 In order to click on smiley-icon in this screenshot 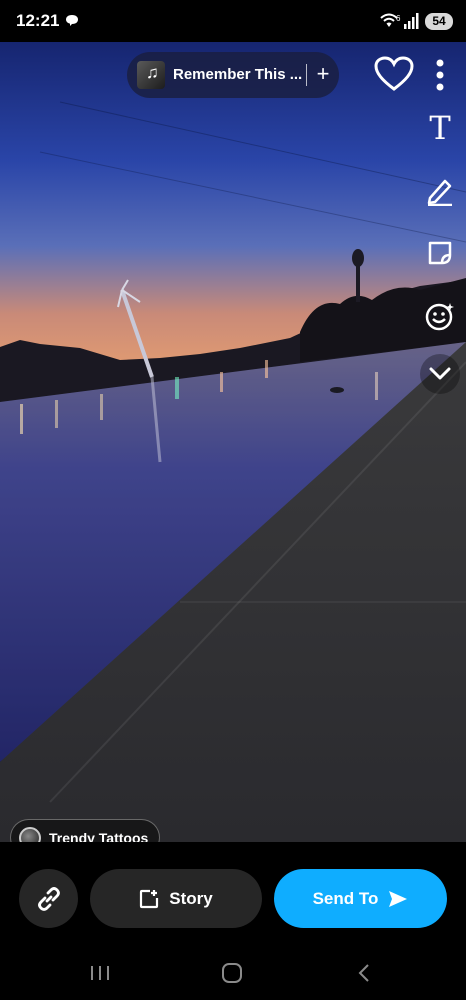, I will do `click(440, 316)`.